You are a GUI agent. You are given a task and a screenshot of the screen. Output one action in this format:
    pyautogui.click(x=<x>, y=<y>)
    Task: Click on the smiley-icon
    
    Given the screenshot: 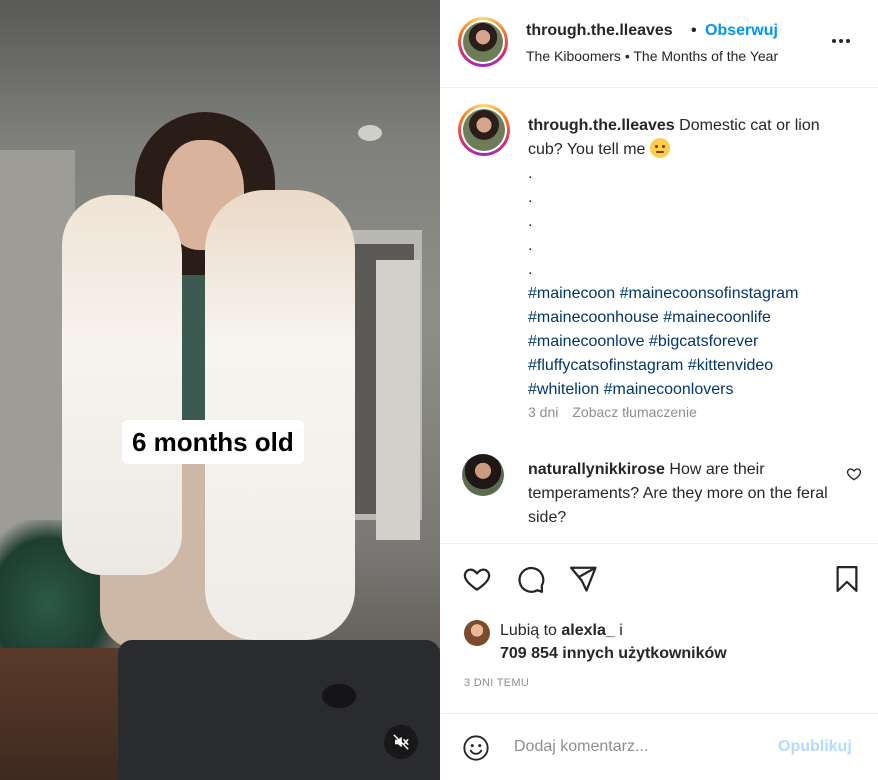 What is the action you would take?
    pyautogui.click(x=476, y=748)
    